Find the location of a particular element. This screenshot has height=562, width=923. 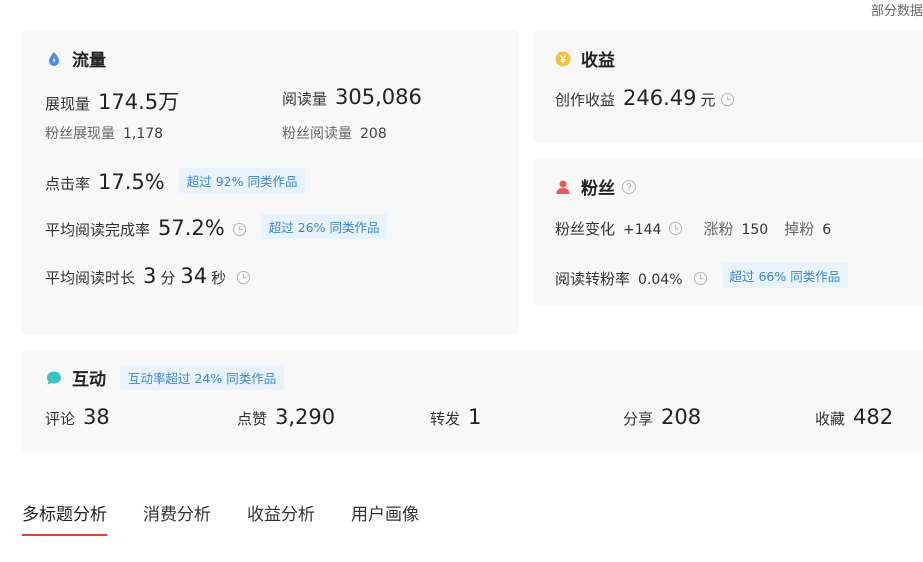

user-icon is located at coordinates (563, 187).